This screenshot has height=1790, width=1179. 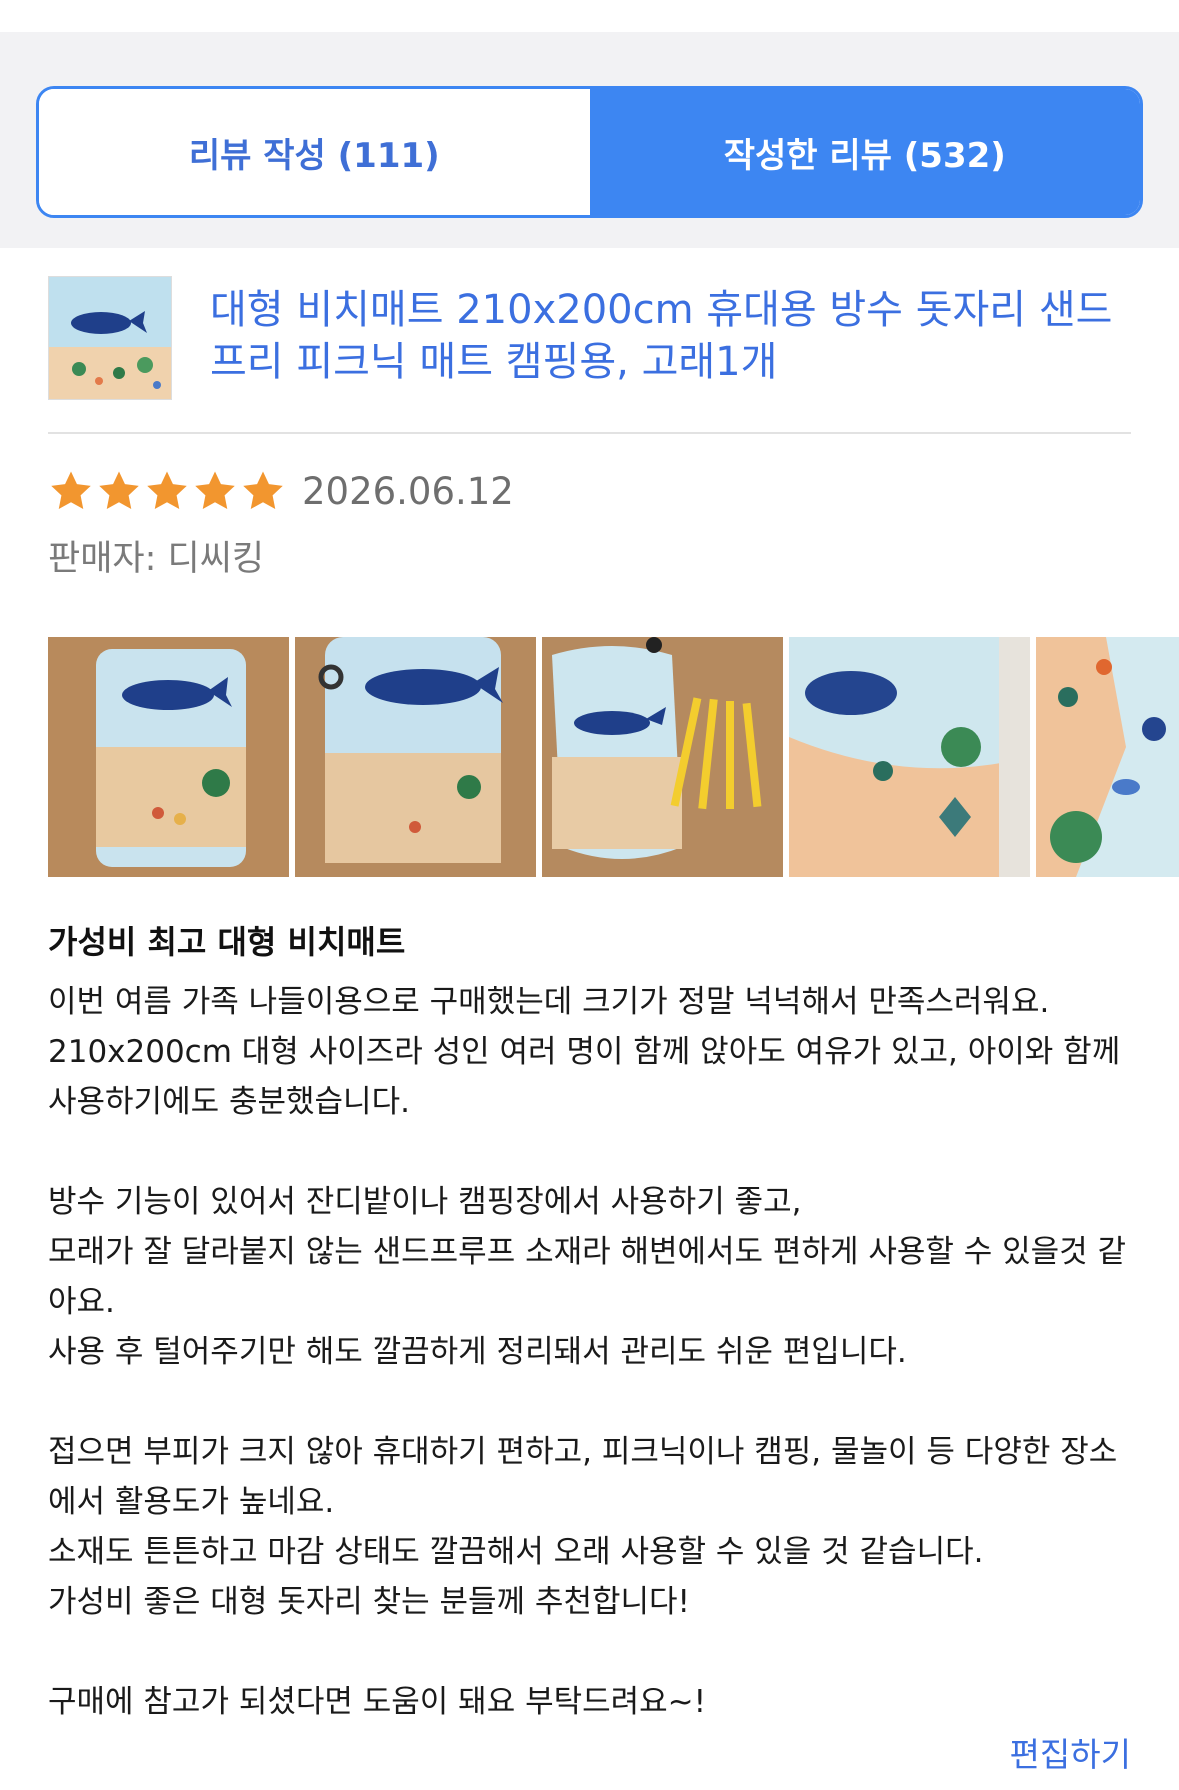 I want to click on tab-area: 리뷰 작성 (111) 작성한 리뷰 (532), so click(x=589, y=140).